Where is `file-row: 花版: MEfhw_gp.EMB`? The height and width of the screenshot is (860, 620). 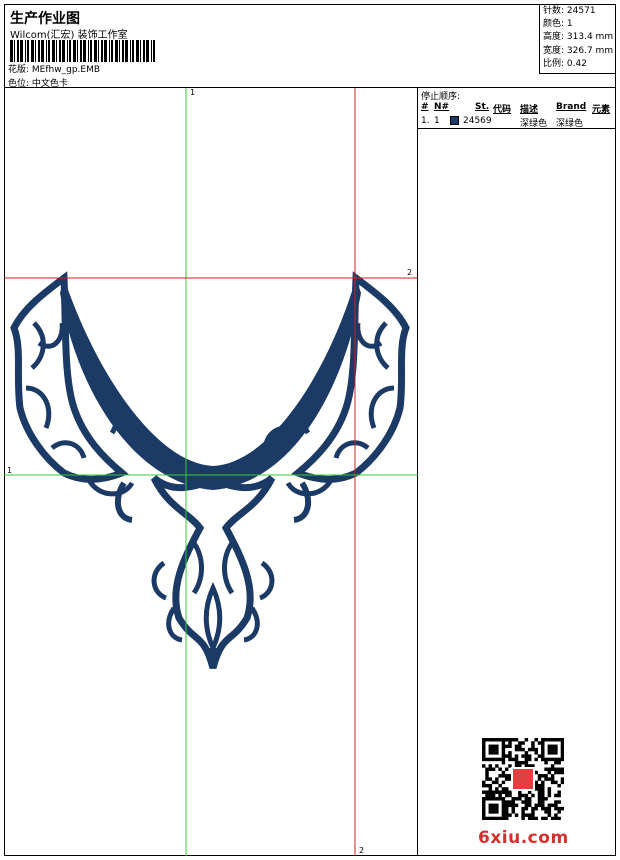
file-row: 花版: MEfhw_gp.EMB is located at coordinates (54, 68).